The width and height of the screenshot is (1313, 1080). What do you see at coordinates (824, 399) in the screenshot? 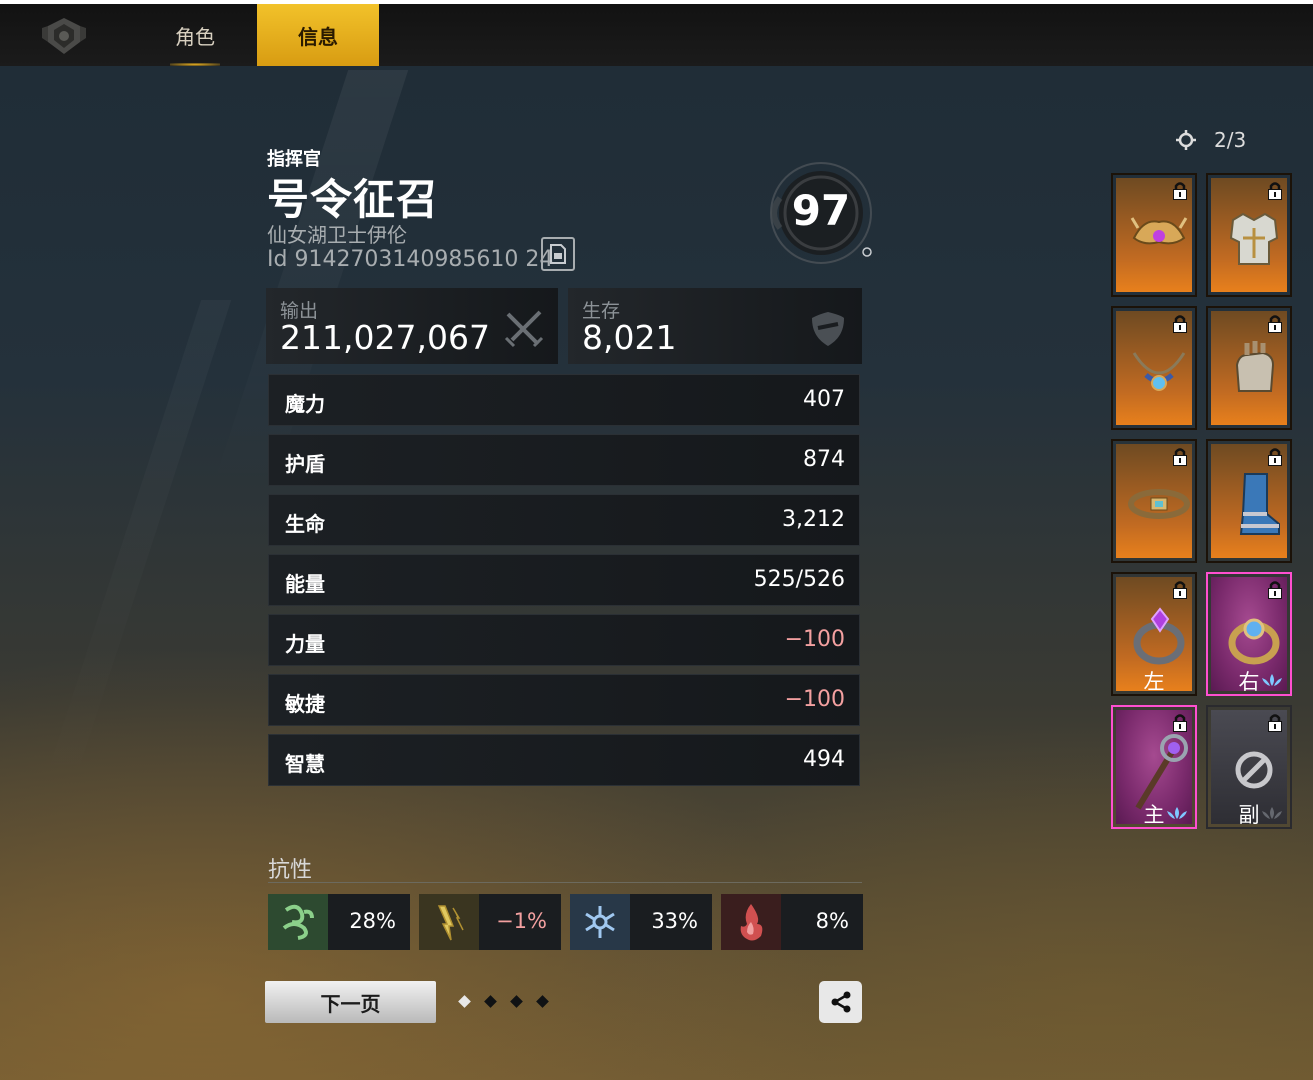
I see `stat-value: 407` at bounding box center [824, 399].